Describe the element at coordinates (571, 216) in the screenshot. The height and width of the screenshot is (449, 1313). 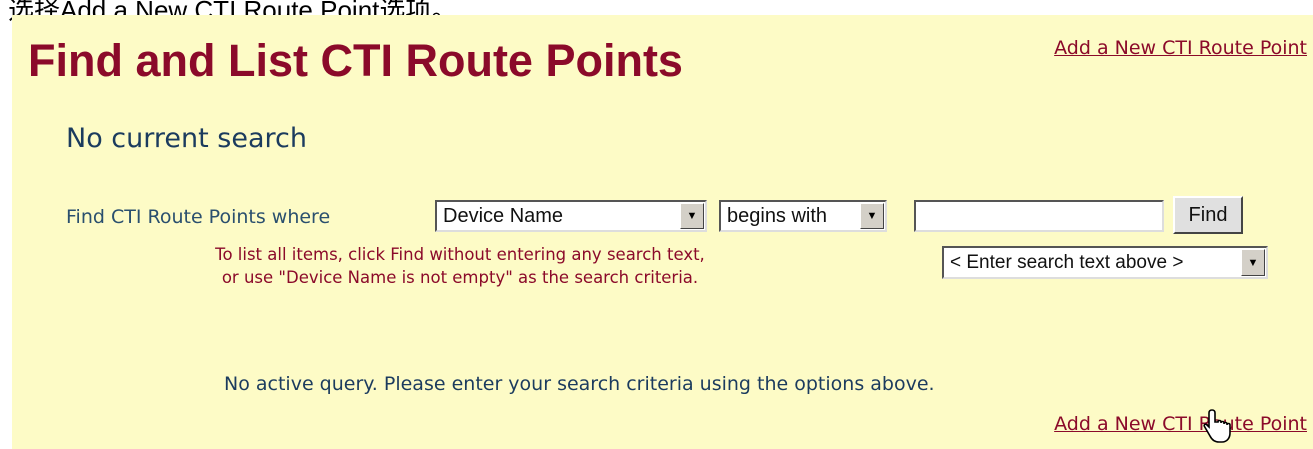
I see `search-field-select: Device Name ▼` at that location.